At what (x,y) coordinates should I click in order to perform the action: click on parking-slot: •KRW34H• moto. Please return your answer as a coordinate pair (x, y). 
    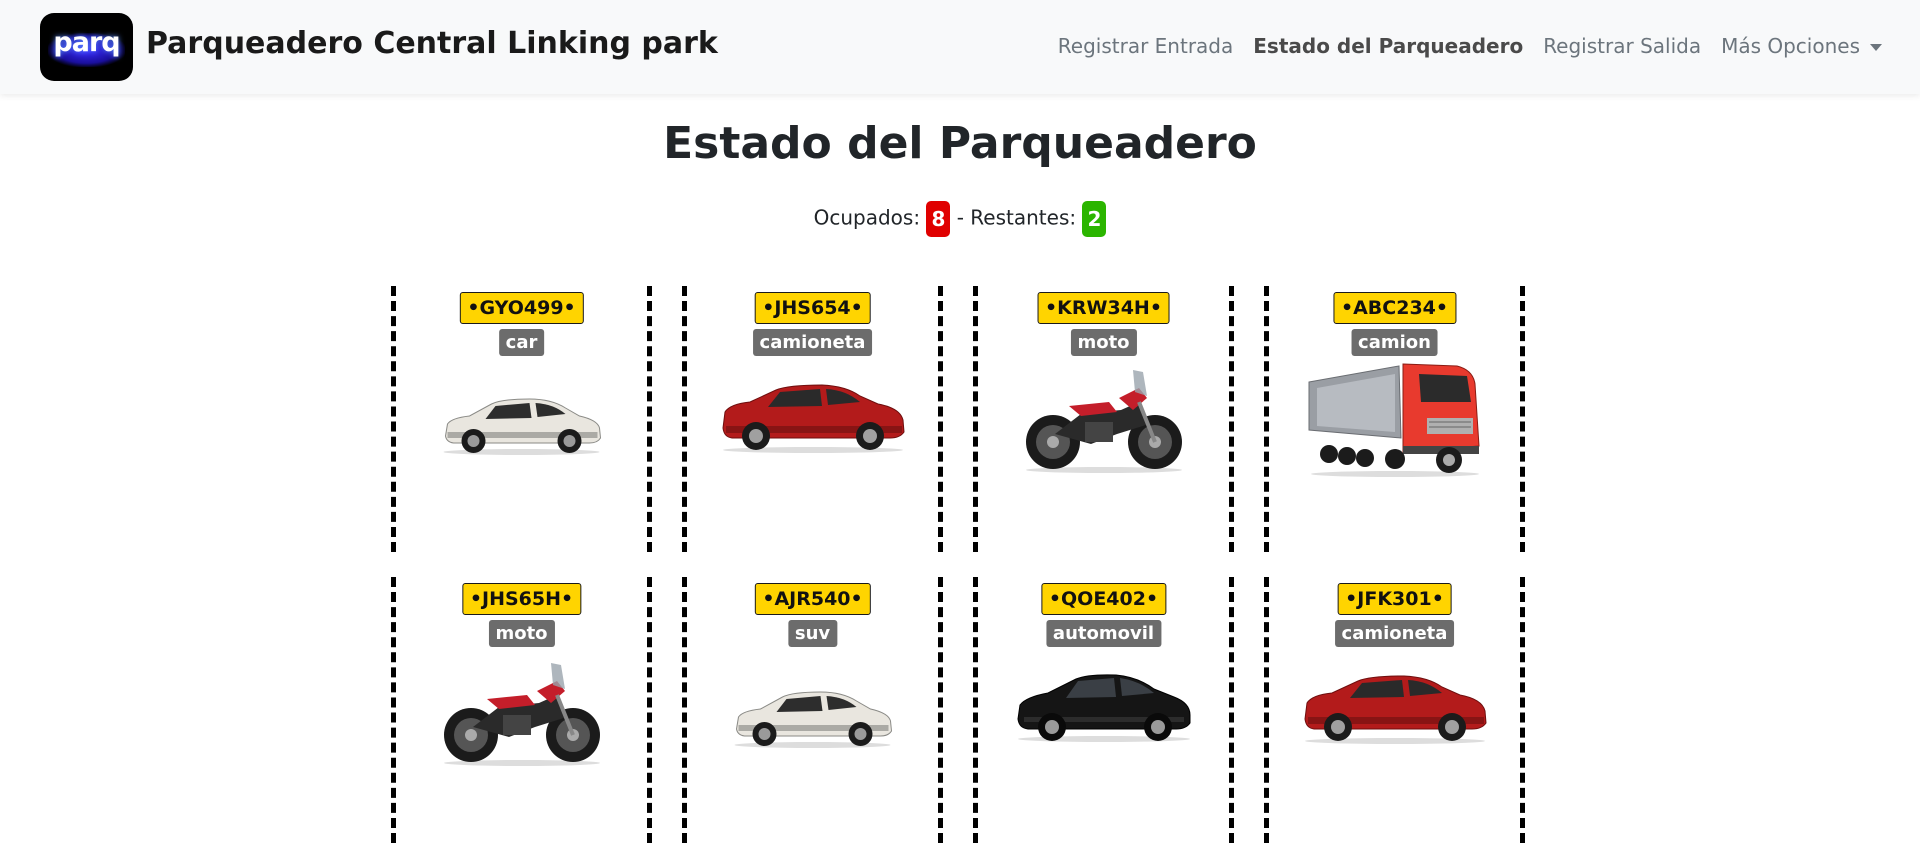
    Looking at the image, I should click on (1103, 419).